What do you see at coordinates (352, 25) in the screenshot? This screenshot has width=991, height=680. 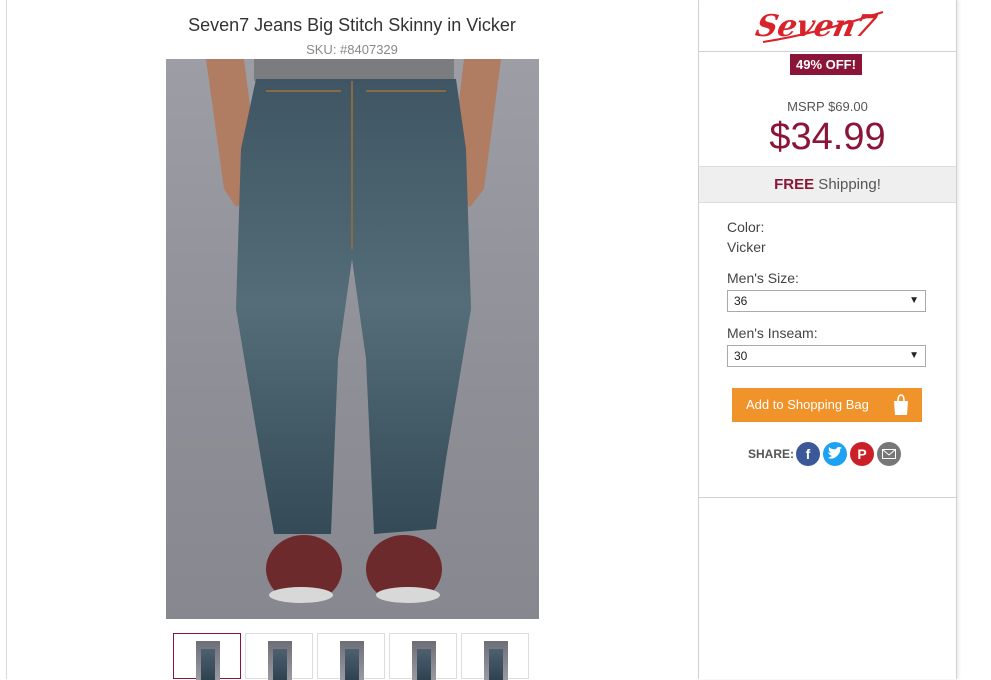 I see `product-title: Seven7 Jeans Big Stitch Skinny in Vicker` at bounding box center [352, 25].